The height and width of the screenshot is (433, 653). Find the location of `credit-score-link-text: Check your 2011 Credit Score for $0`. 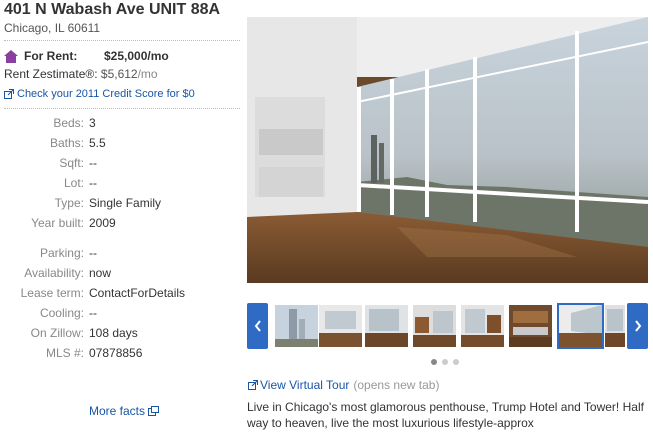

credit-score-link-text: Check your 2011 Credit Score for $0 is located at coordinates (106, 94).